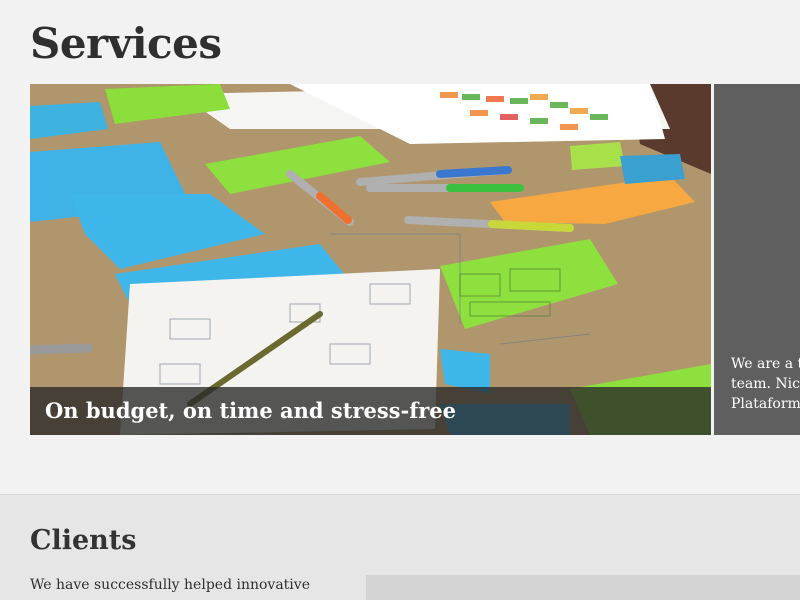  I want to click on clients-heading: Clients, so click(83, 540).